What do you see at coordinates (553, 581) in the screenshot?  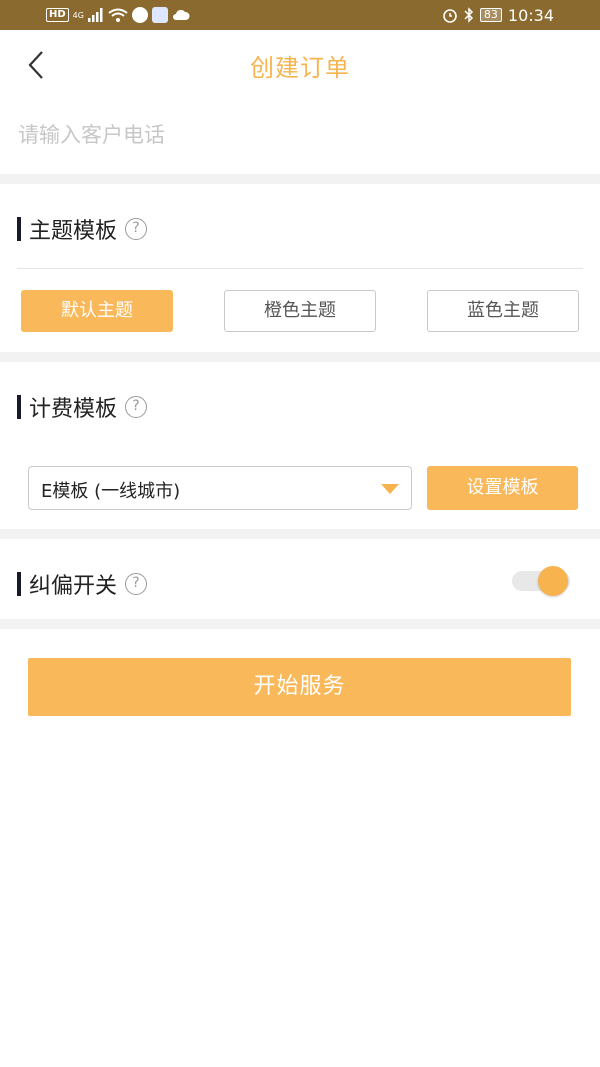 I see `toggle-knob` at bounding box center [553, 581].